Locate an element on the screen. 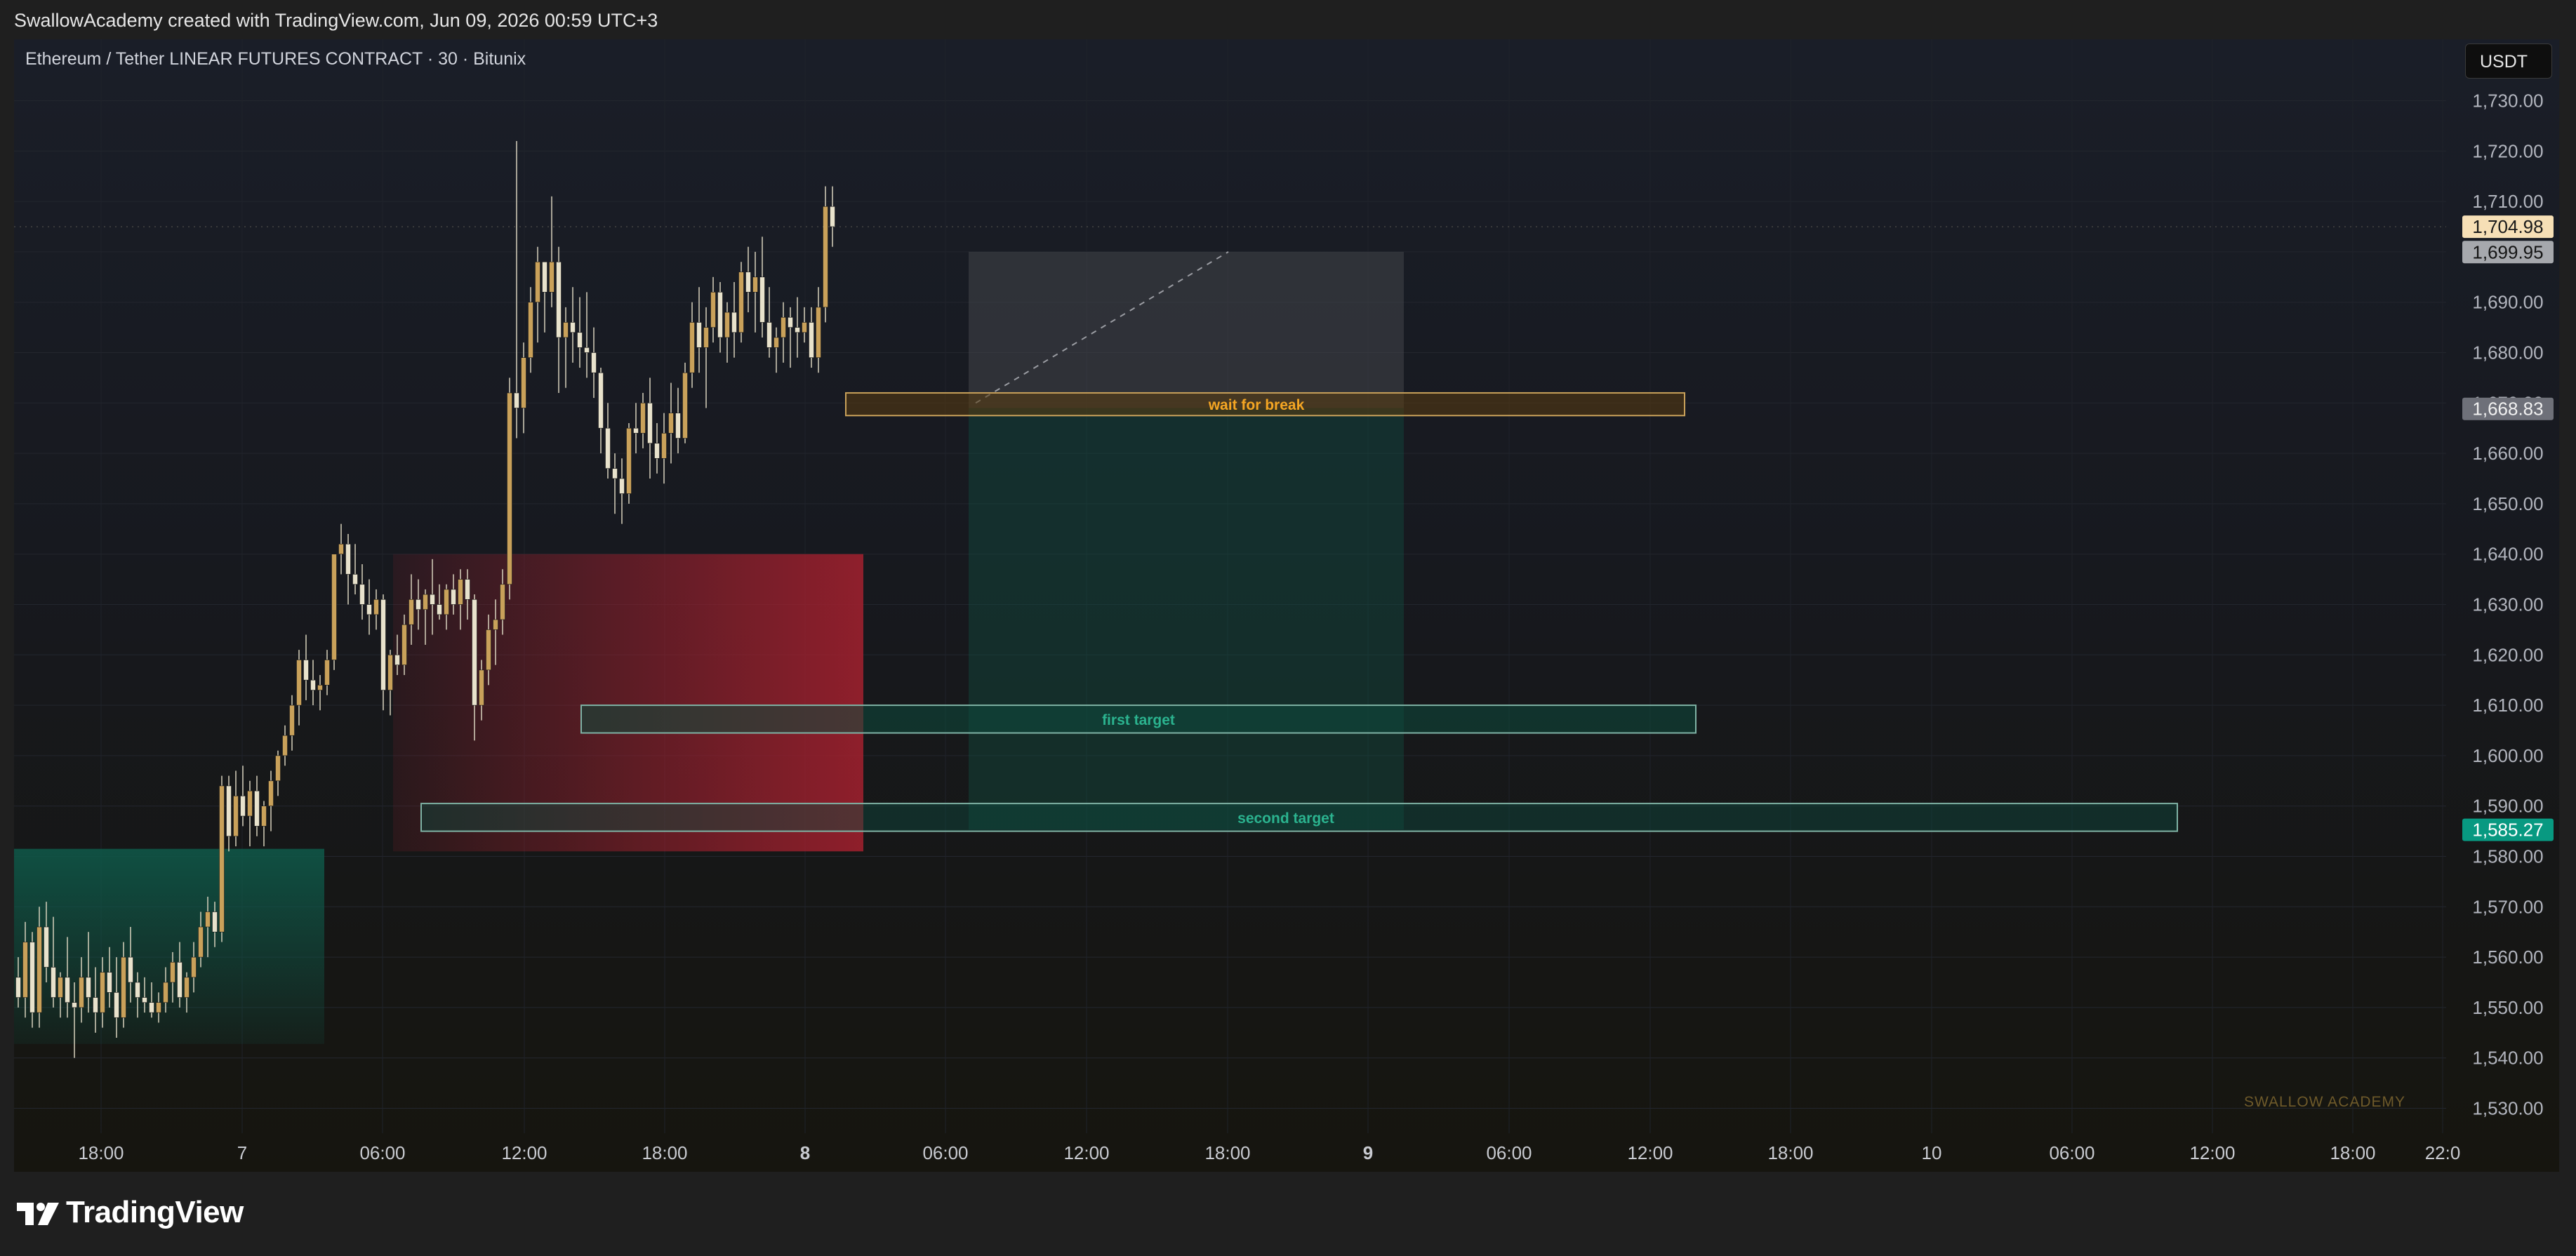 The width and height of the screenshot is (2576, 1256). y-tick-label: 1,620.00 is located at coordinates (2508, 655).